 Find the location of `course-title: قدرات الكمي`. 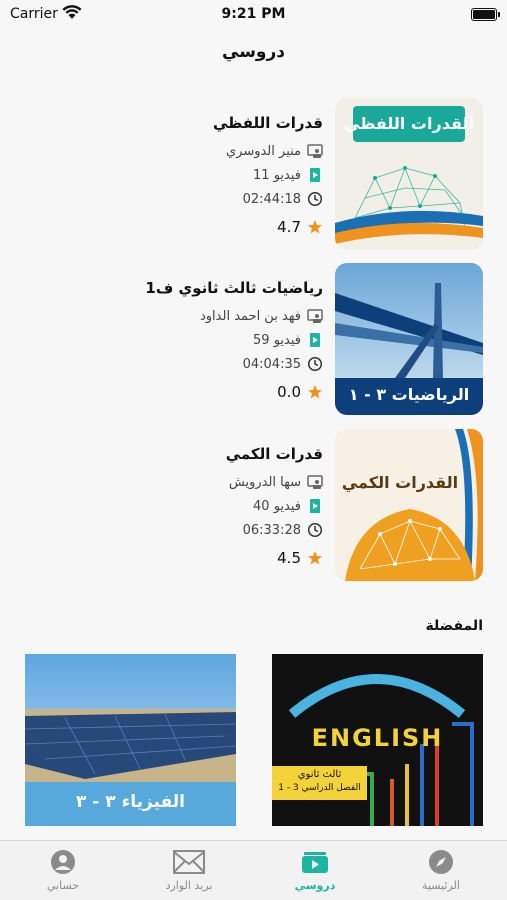

course-title: قدرات الكمي is located at coordinates (274, 454).